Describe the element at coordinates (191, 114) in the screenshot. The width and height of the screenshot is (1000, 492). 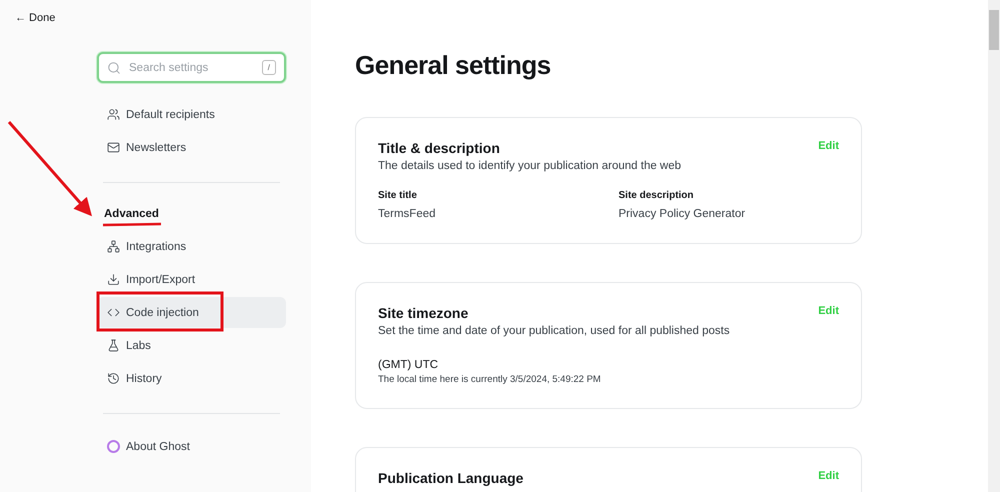
I see `sidebar-item: Default recipients` at that location.